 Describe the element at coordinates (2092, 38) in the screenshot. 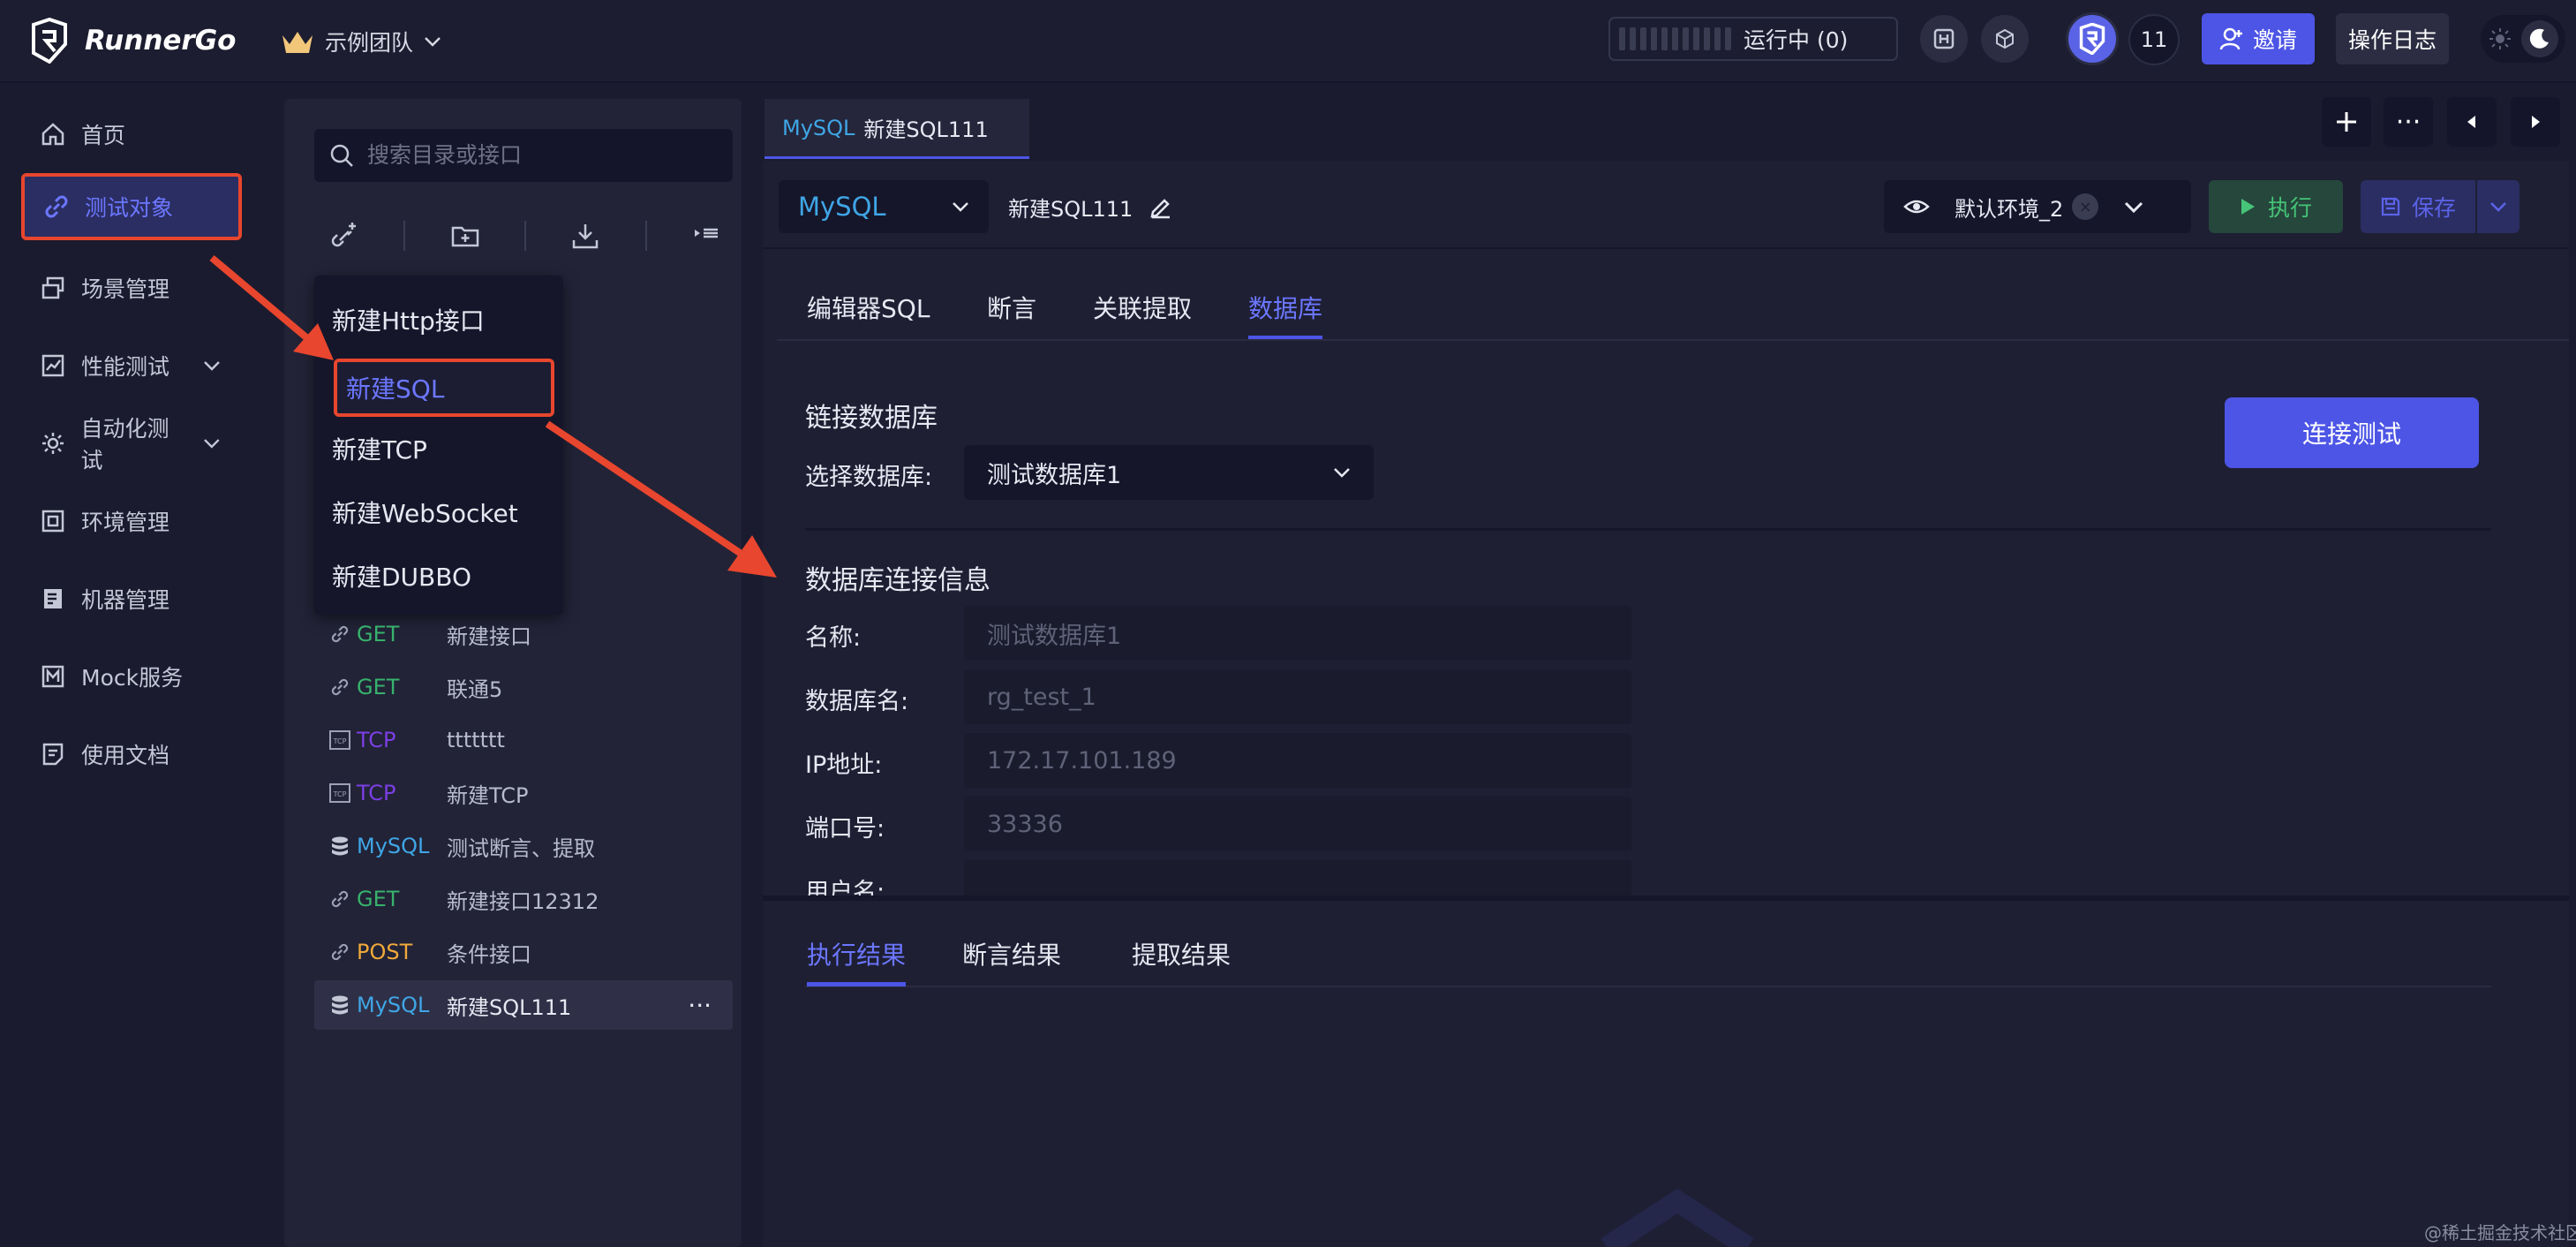

I see `avatar` at that location.